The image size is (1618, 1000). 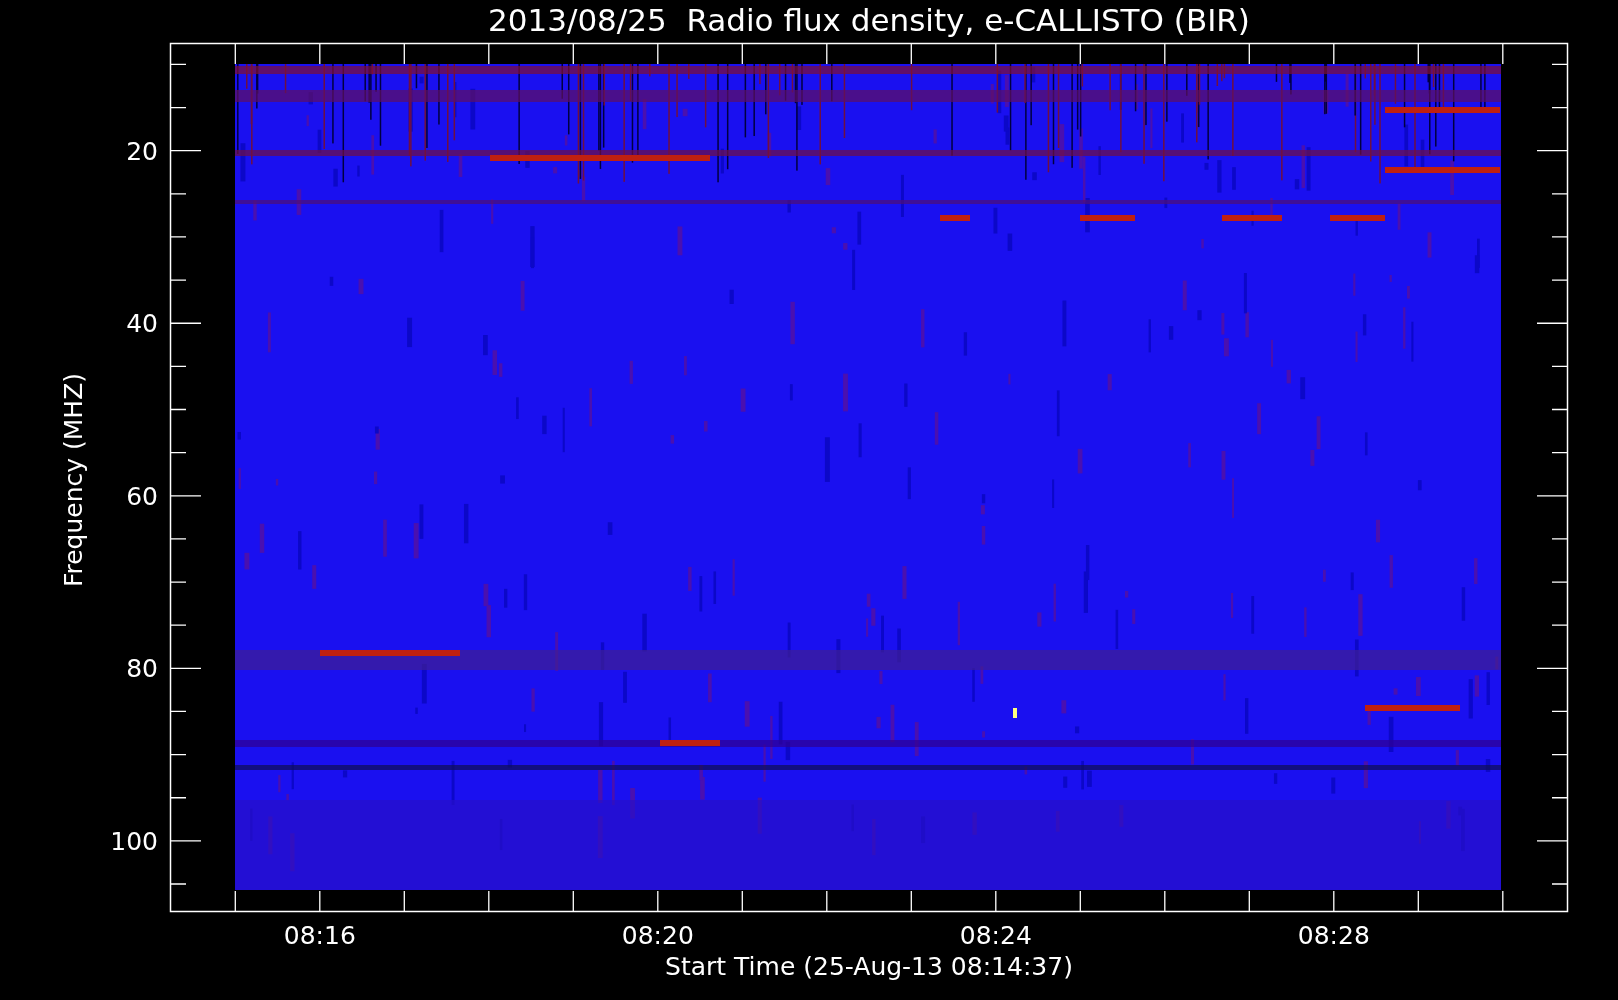 What do you see at coordinates (657, 935) in the screenshot?
I see `x-tick-label: 08:20` at bounding box center [657, 935].